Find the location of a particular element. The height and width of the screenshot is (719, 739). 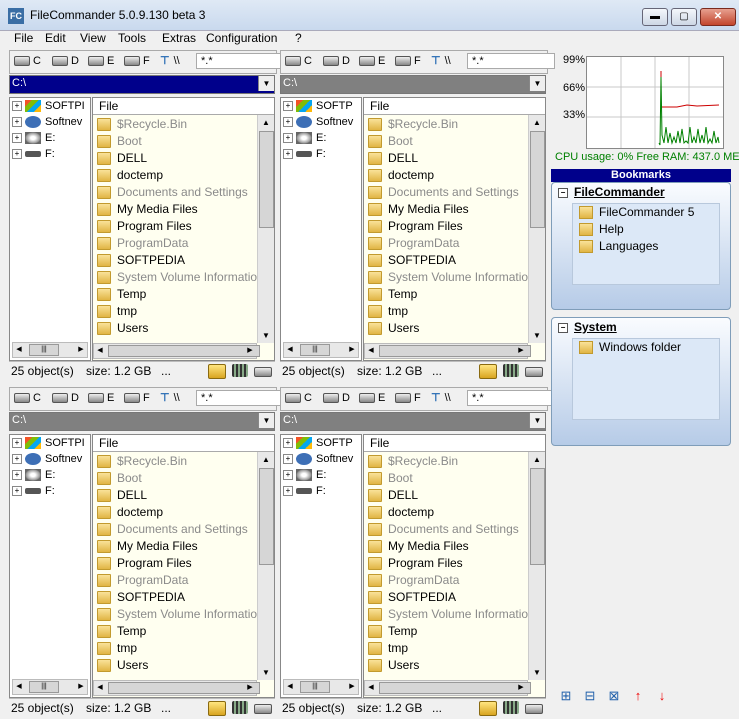

file-row: Boot is located at coordinates (119, 478).